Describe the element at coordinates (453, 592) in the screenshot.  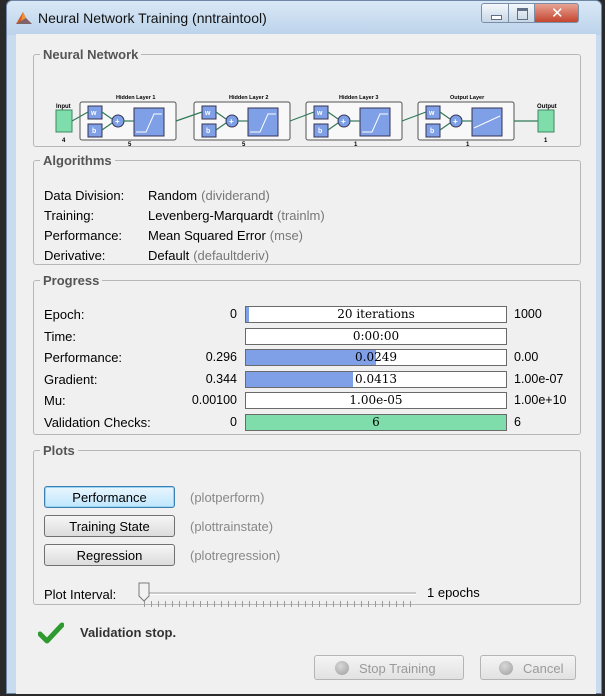
I see `plot-interval-value: 1 epochs` at that location.